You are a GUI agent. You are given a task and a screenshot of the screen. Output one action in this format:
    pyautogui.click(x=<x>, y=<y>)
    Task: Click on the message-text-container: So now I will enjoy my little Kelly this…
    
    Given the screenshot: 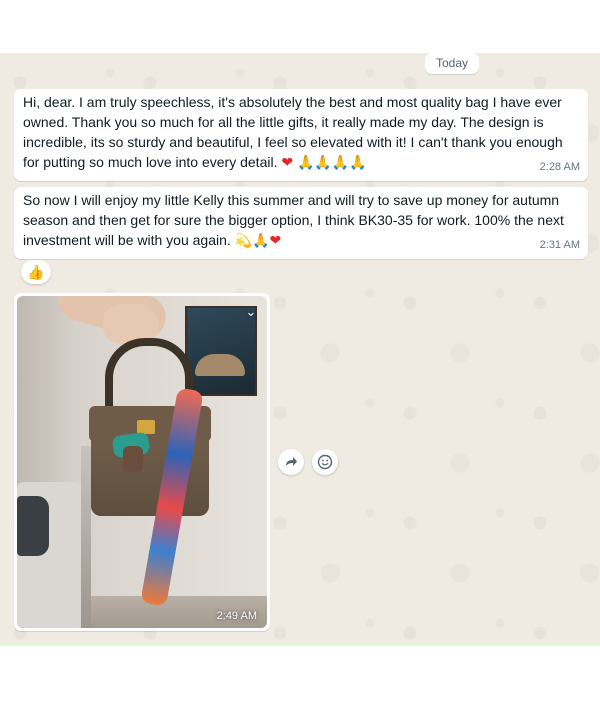 What is the action you would take?
    pyautogui.click(x=300, y=220)
    